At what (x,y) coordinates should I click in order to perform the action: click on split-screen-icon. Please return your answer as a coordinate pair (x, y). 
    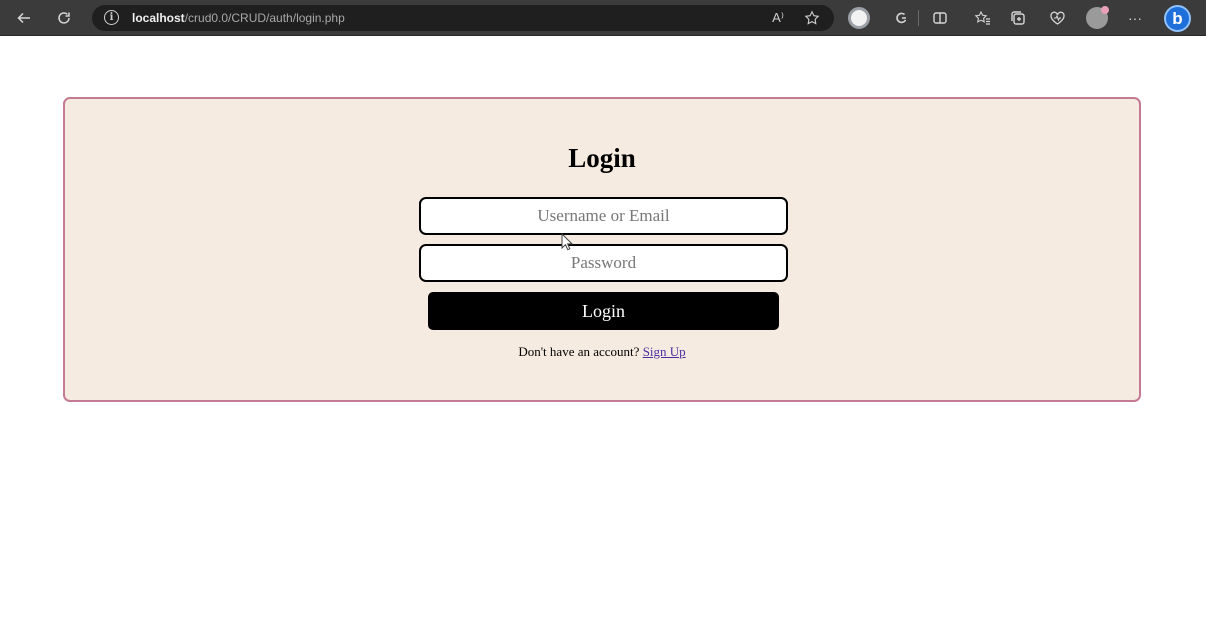
    Looking at the image, I should click on (940, 18).